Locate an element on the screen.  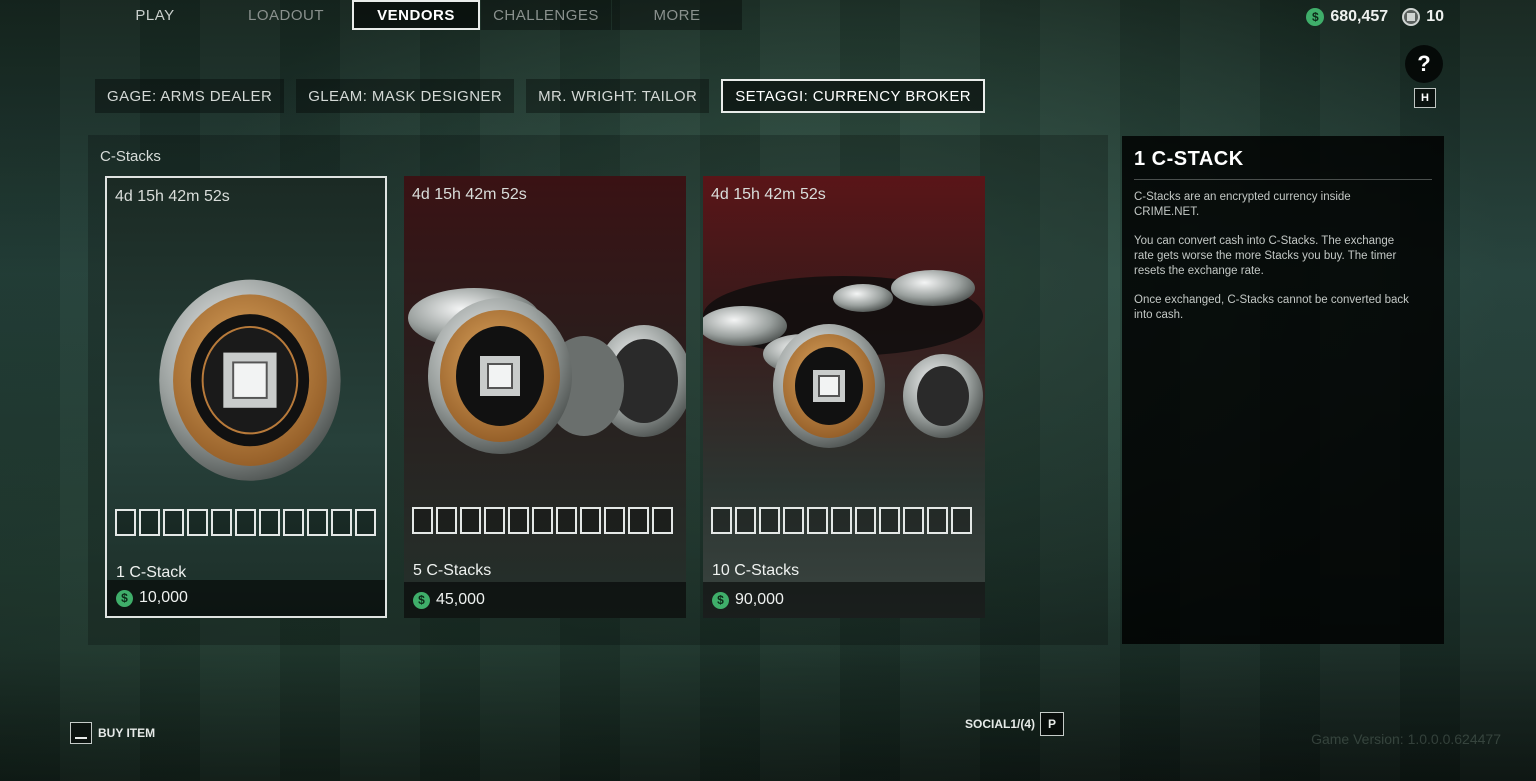
help-key-hint: H is located at coordinates (1425, 98).